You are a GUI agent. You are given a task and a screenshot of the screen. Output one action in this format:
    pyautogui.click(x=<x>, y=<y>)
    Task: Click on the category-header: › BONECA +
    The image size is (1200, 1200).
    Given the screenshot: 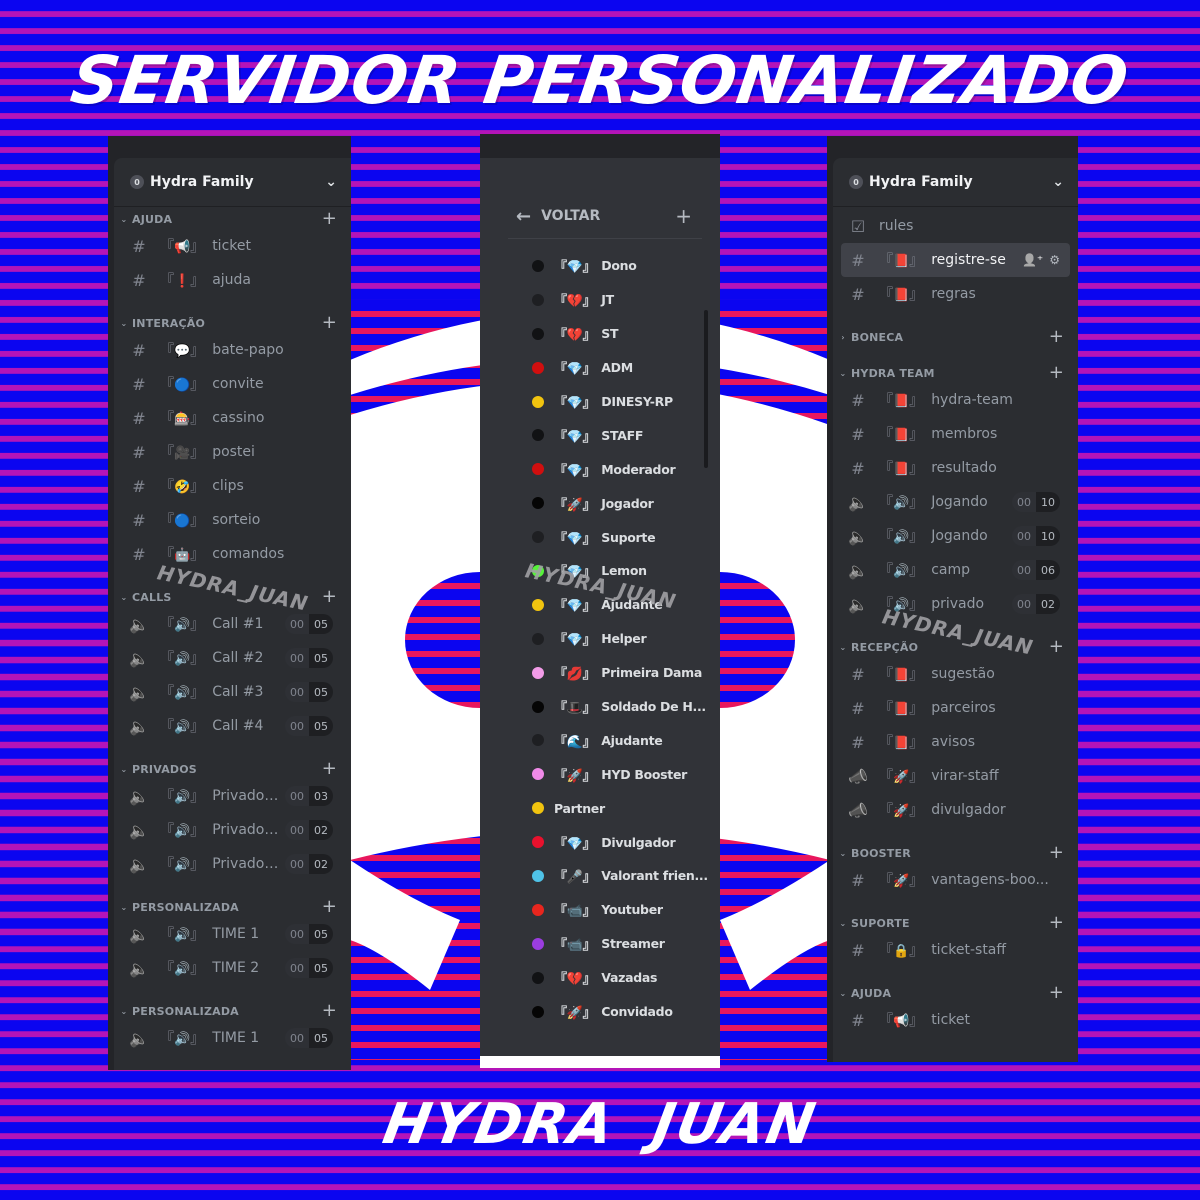 What is the action you would take?
    pyautogui.click(x=955, y=337)
    